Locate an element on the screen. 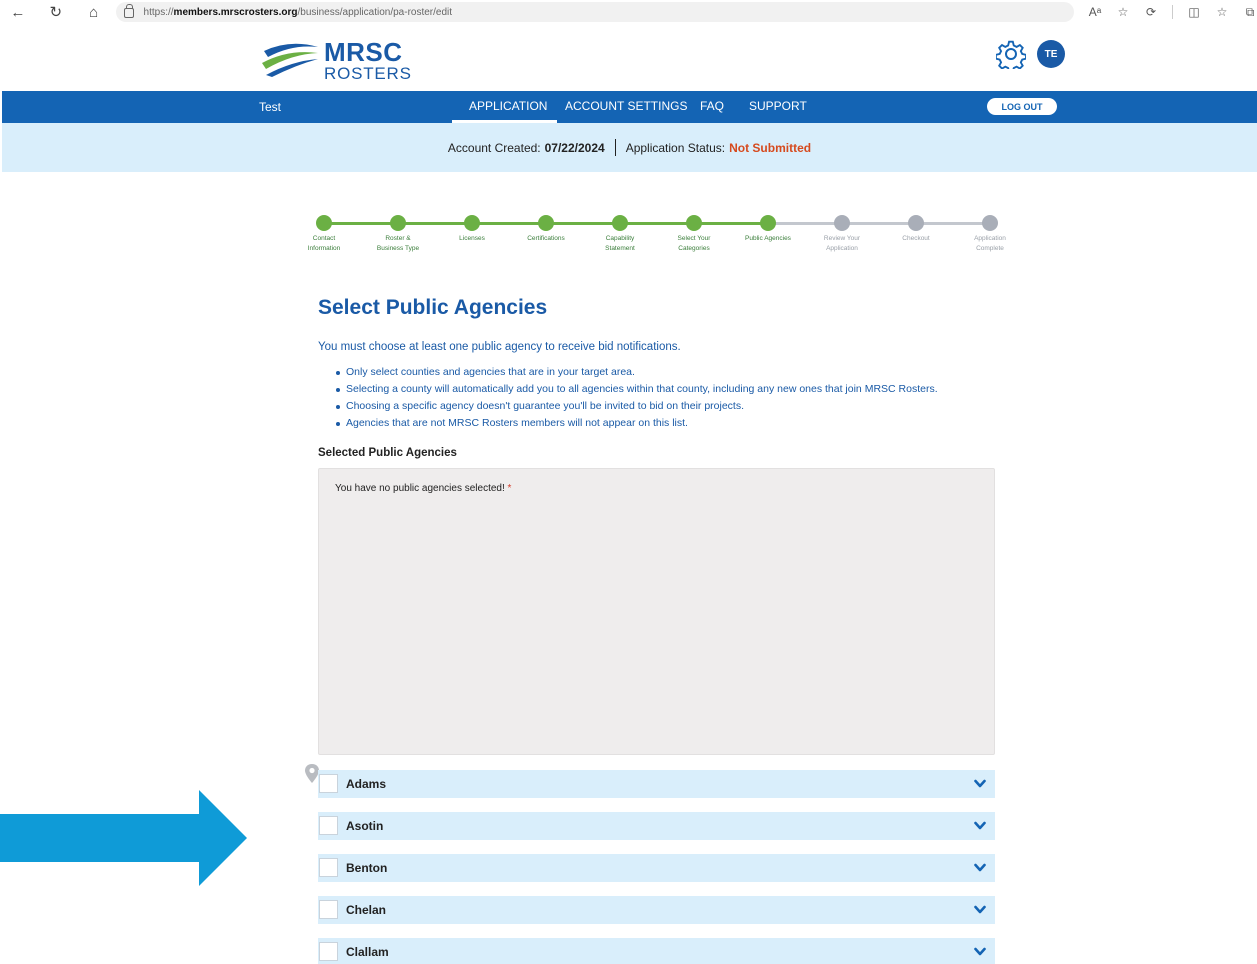 The image size is (1257, 964). county-row-chelan: Chelan is located at coordinates (656, 910).